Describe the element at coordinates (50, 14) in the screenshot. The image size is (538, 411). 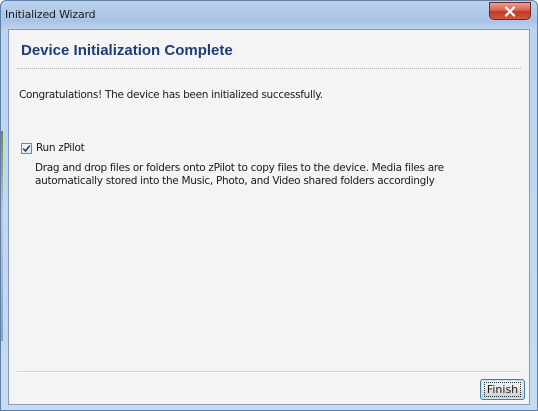
I see `window-title: Initialized Wizard` at that location.